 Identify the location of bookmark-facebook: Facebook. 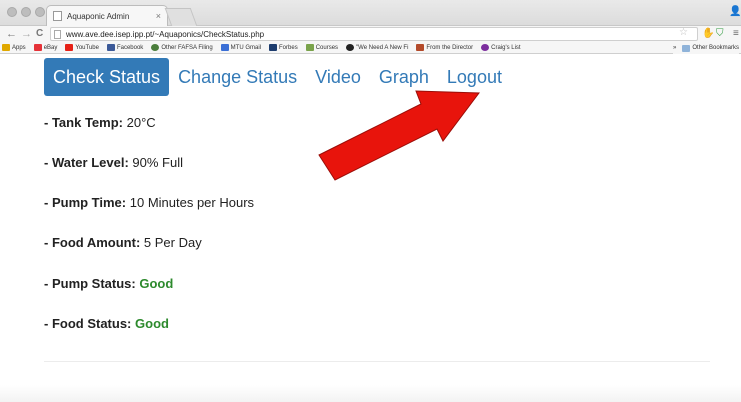
(124, 47).